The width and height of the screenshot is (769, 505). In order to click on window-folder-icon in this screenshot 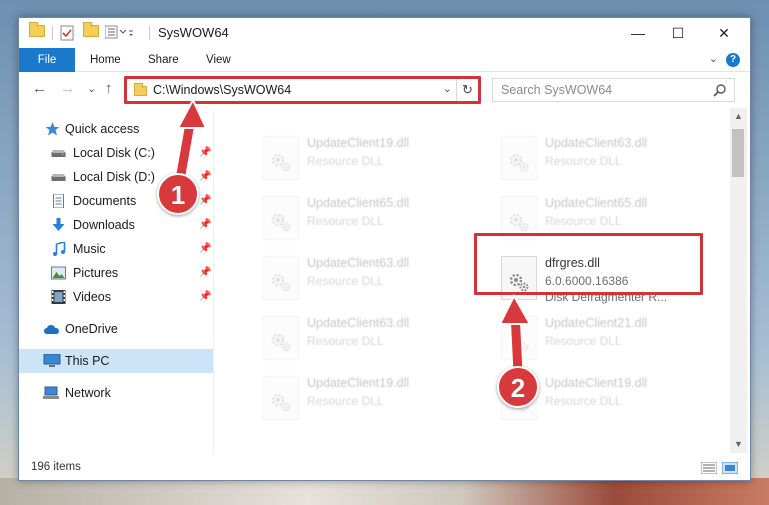, I will do `click(37, 29)`.